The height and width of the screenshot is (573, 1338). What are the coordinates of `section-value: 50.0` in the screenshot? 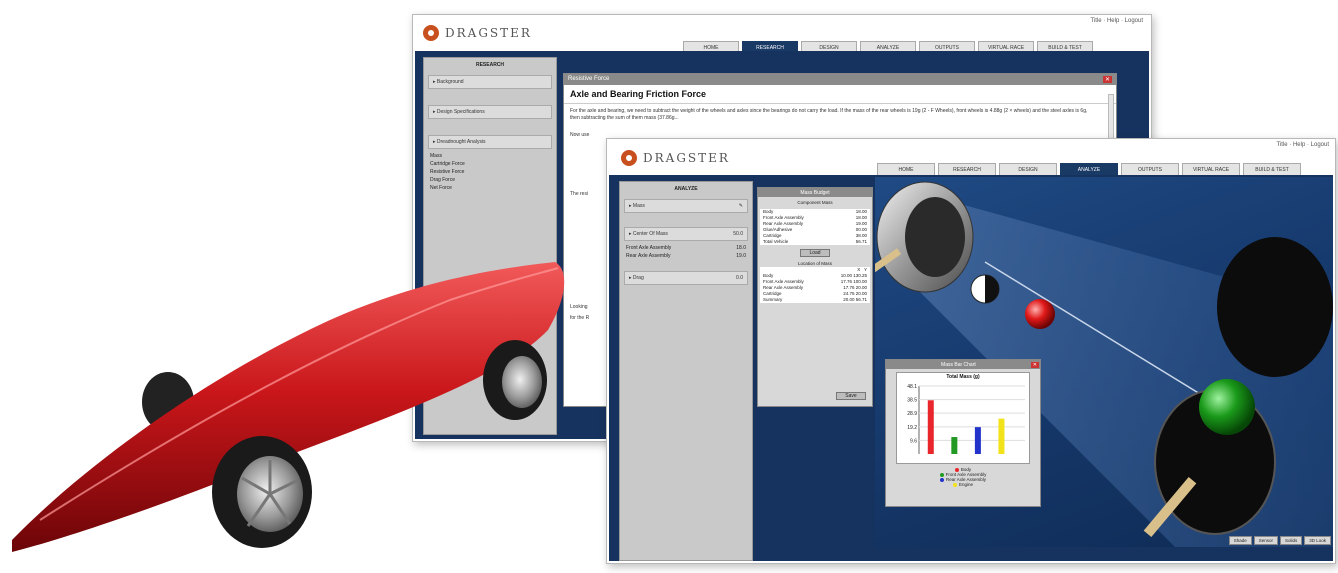 It's located at (738, 234).